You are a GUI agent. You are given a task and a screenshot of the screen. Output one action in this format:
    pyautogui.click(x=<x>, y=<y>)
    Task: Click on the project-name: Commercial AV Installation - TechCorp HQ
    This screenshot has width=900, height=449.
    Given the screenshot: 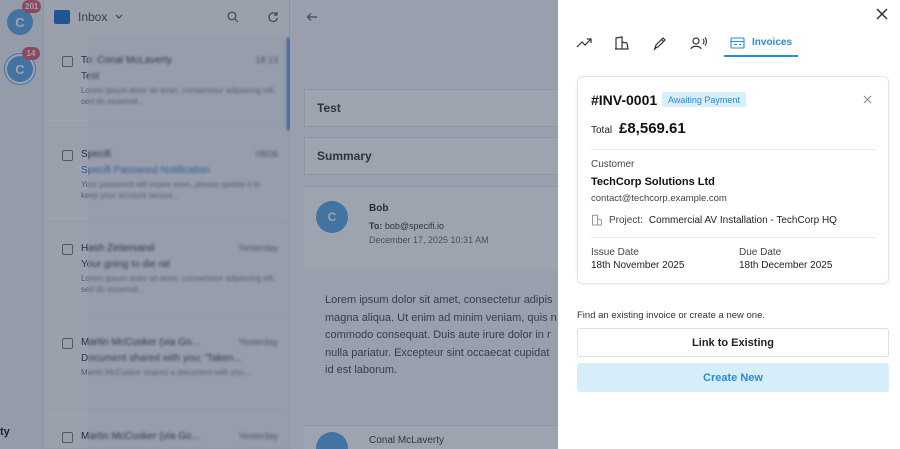 What is the action you would take?
    pyautogui.click(x=742, y=220)
    